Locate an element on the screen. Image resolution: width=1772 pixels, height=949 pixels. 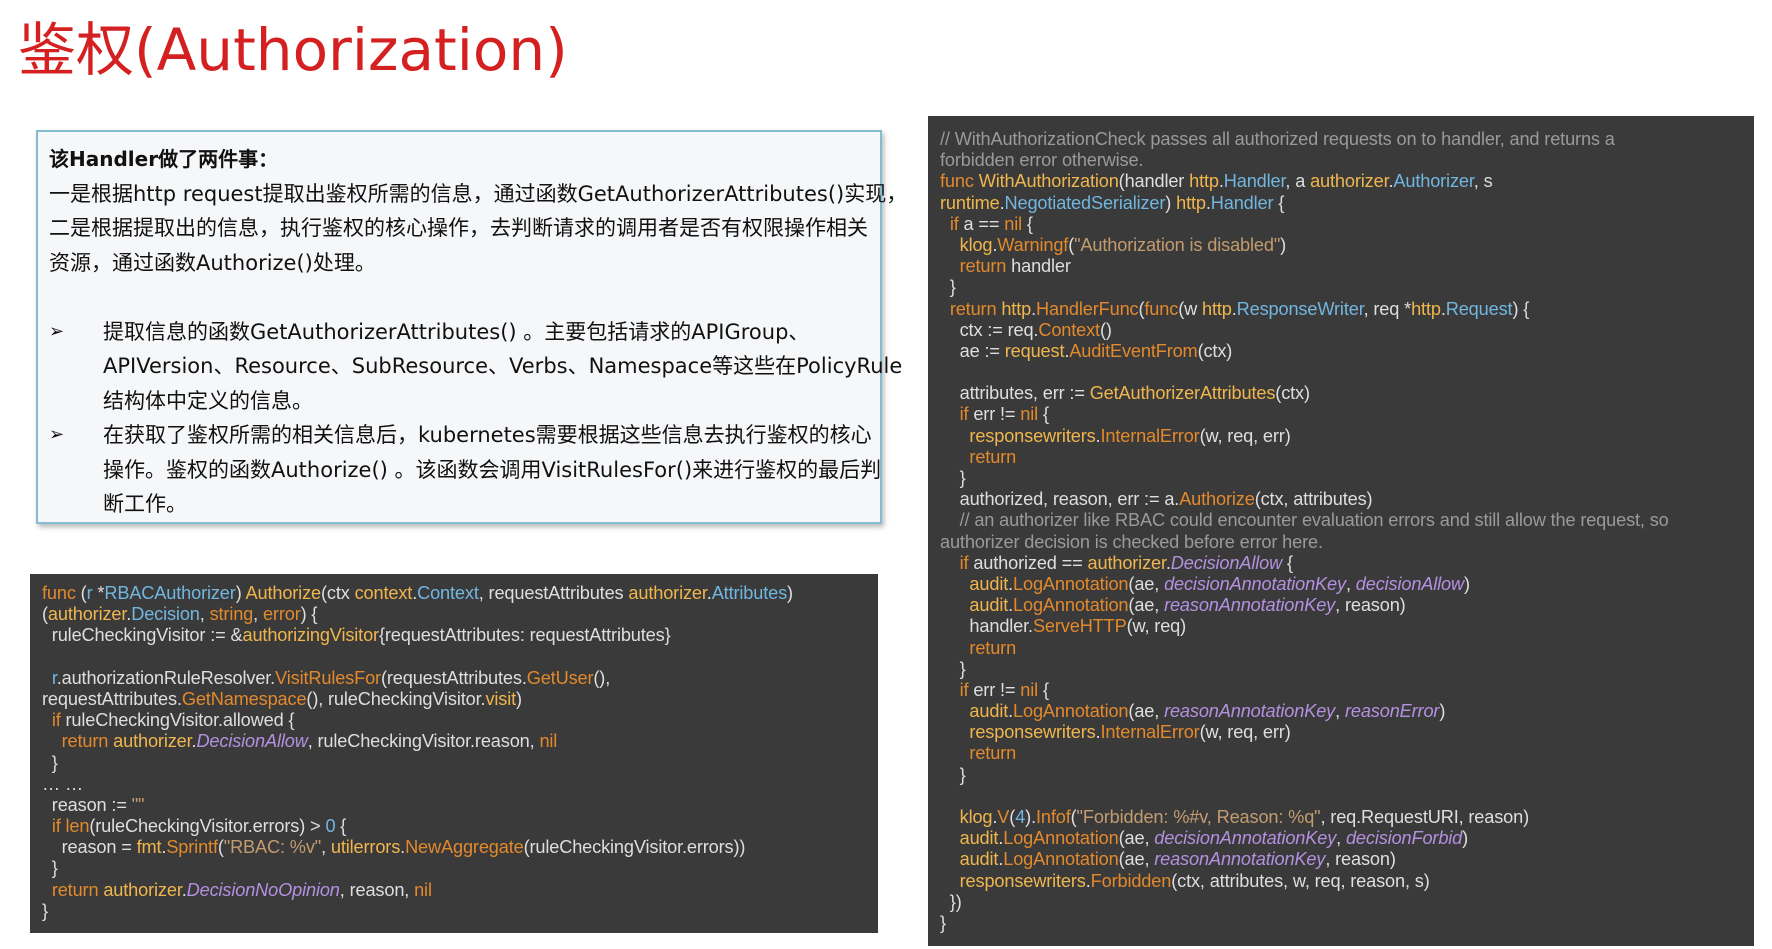
code-token: "Authorization is disabled" is located at coordinates (1177, 244).